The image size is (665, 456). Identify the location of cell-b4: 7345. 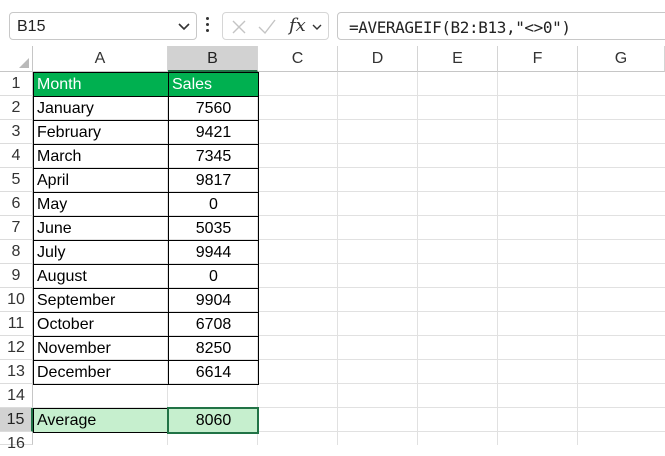
(213, 156).